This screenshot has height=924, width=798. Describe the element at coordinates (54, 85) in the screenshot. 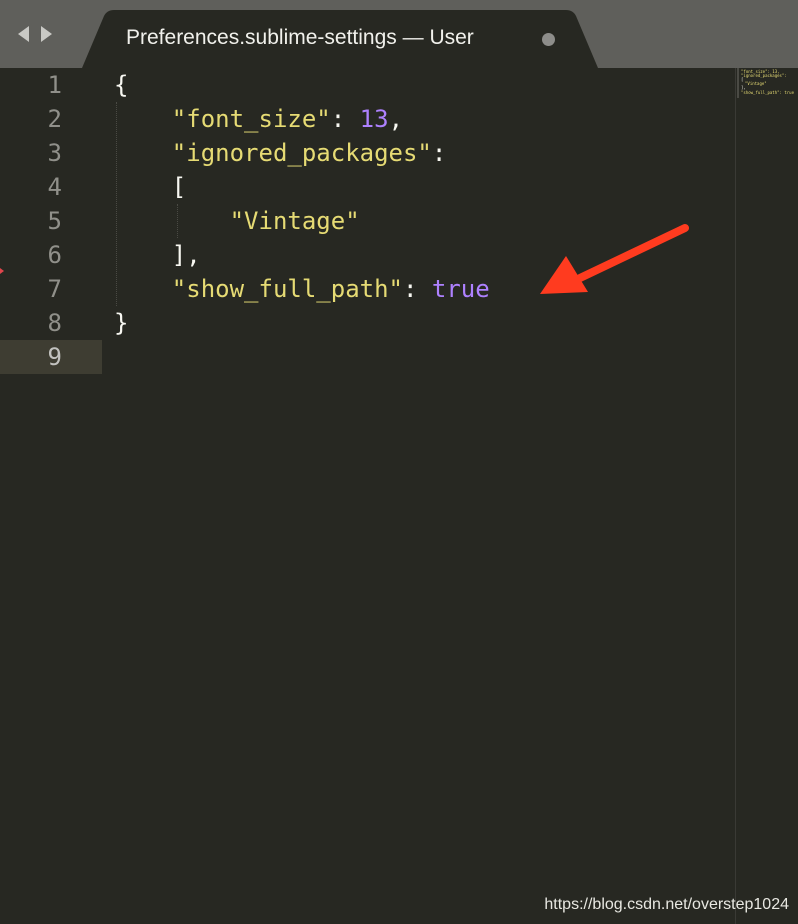

I see `line-number: 1` at that location.